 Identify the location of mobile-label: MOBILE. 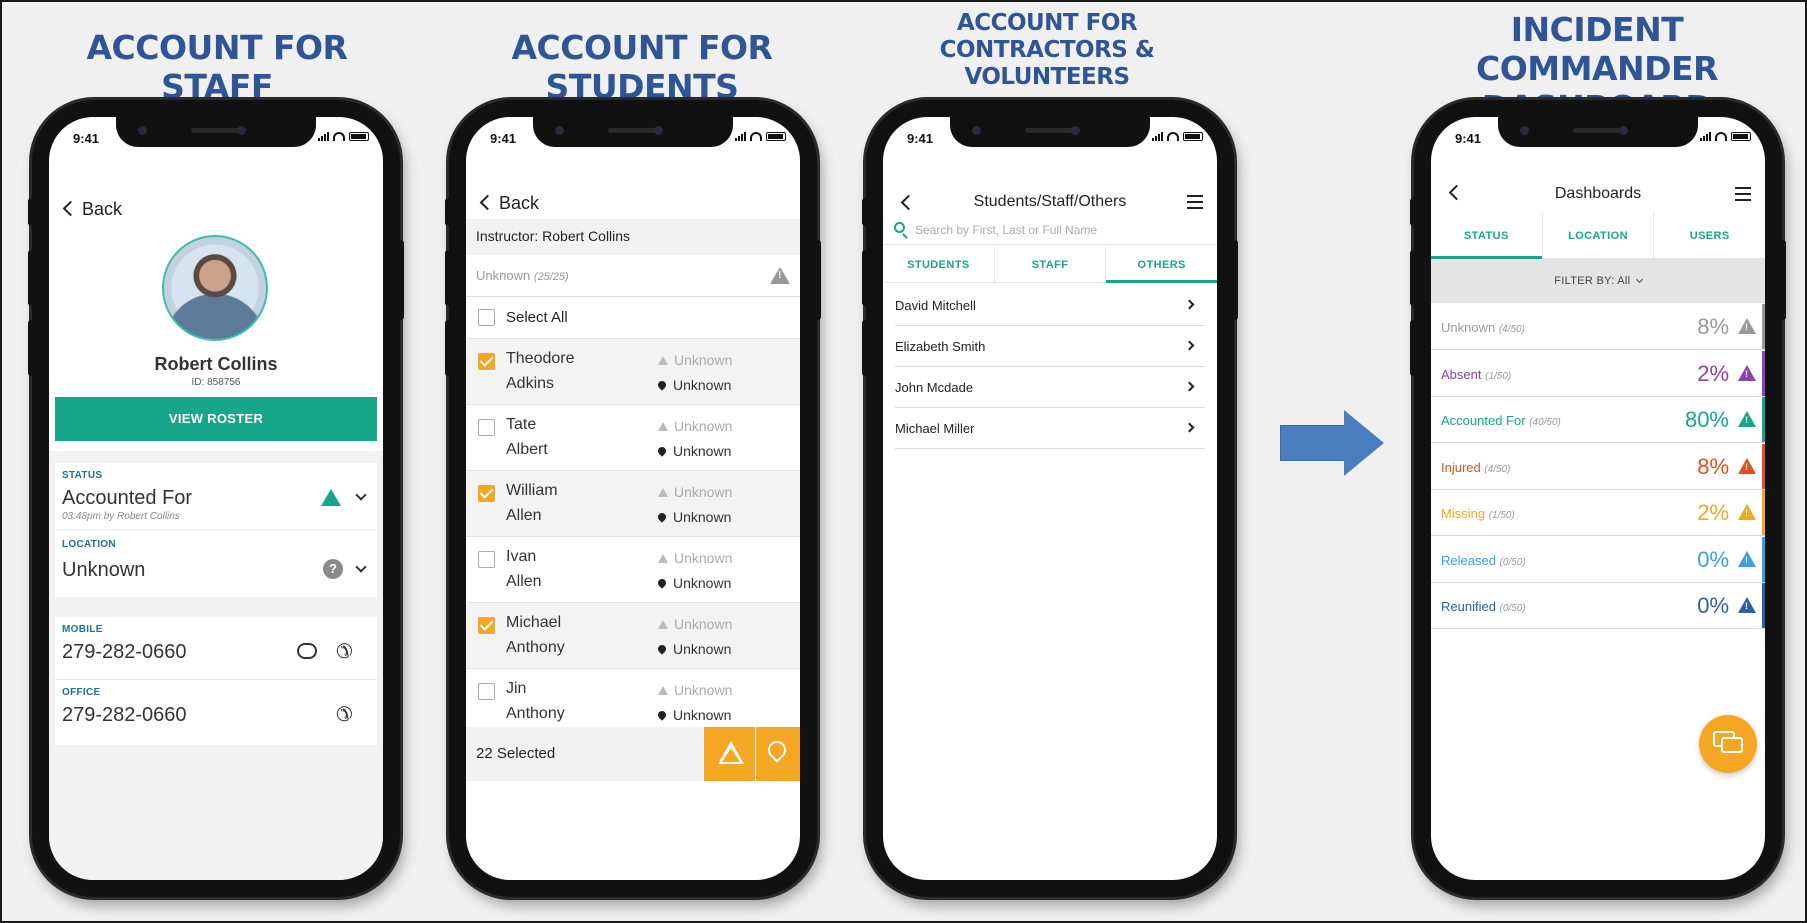
(82, 629).